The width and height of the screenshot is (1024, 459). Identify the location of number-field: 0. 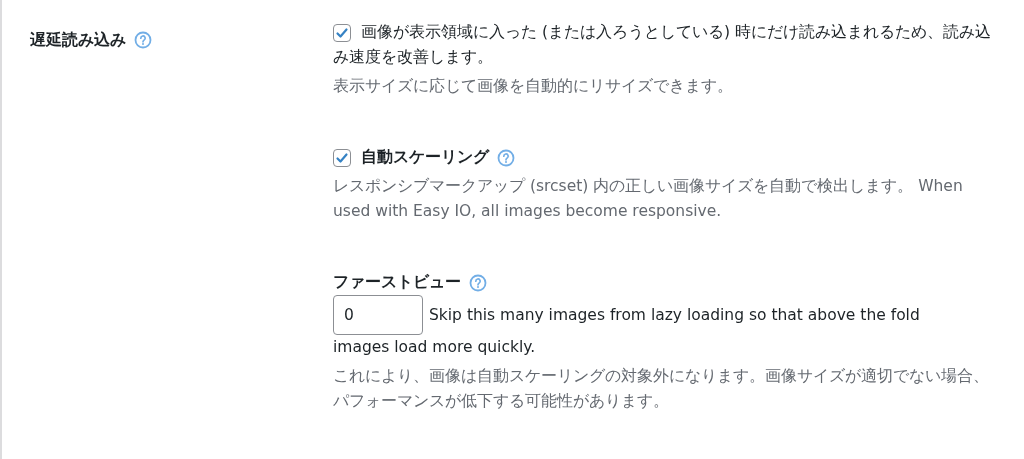
(378, 315).